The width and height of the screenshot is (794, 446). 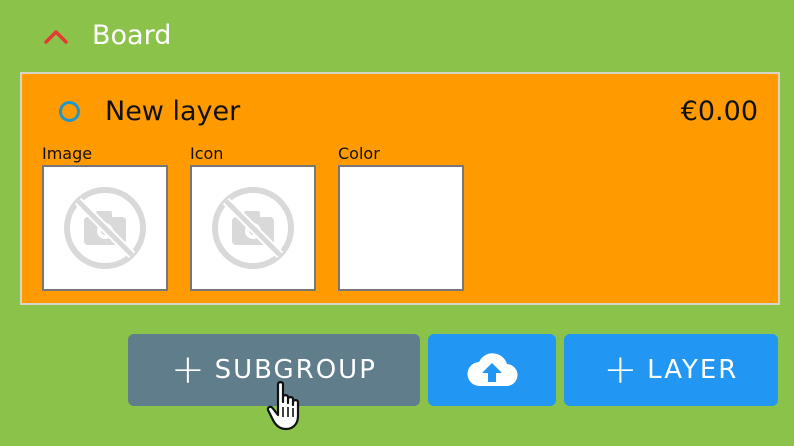 I want to click on image-slot-label: Image, so click(x=67, y=153).